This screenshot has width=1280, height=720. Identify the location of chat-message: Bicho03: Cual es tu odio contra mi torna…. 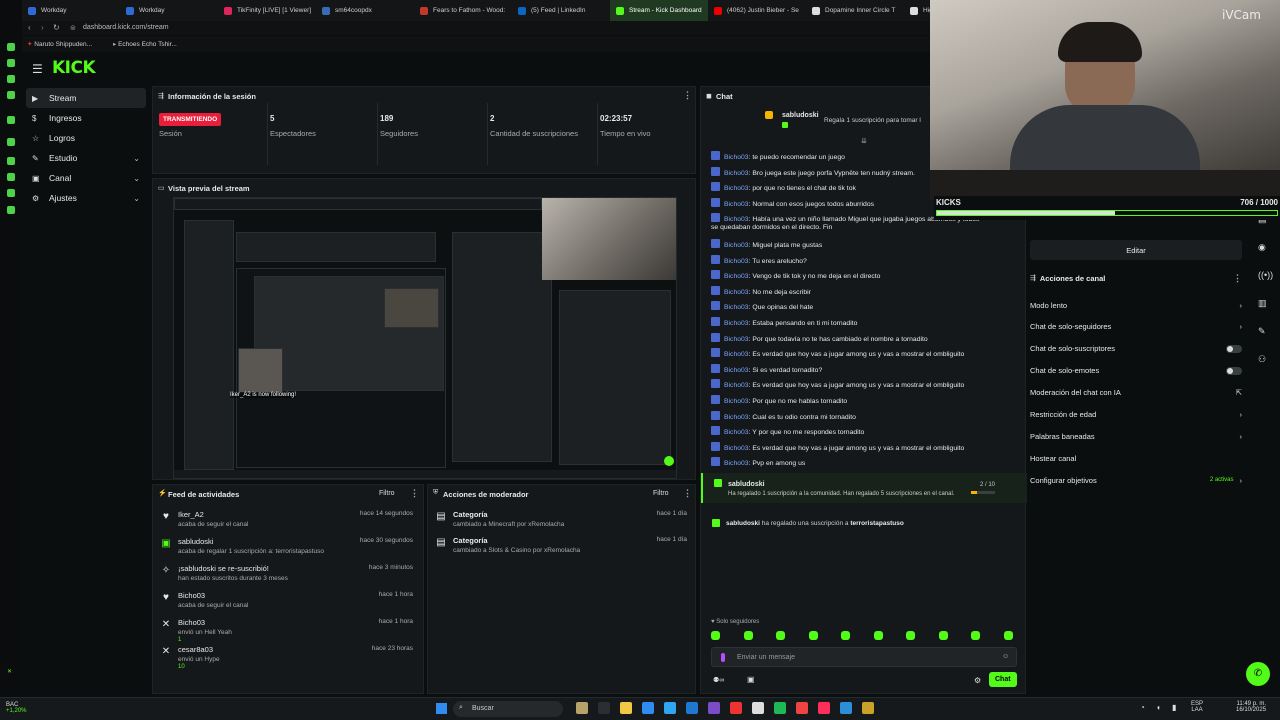
(783, 415).